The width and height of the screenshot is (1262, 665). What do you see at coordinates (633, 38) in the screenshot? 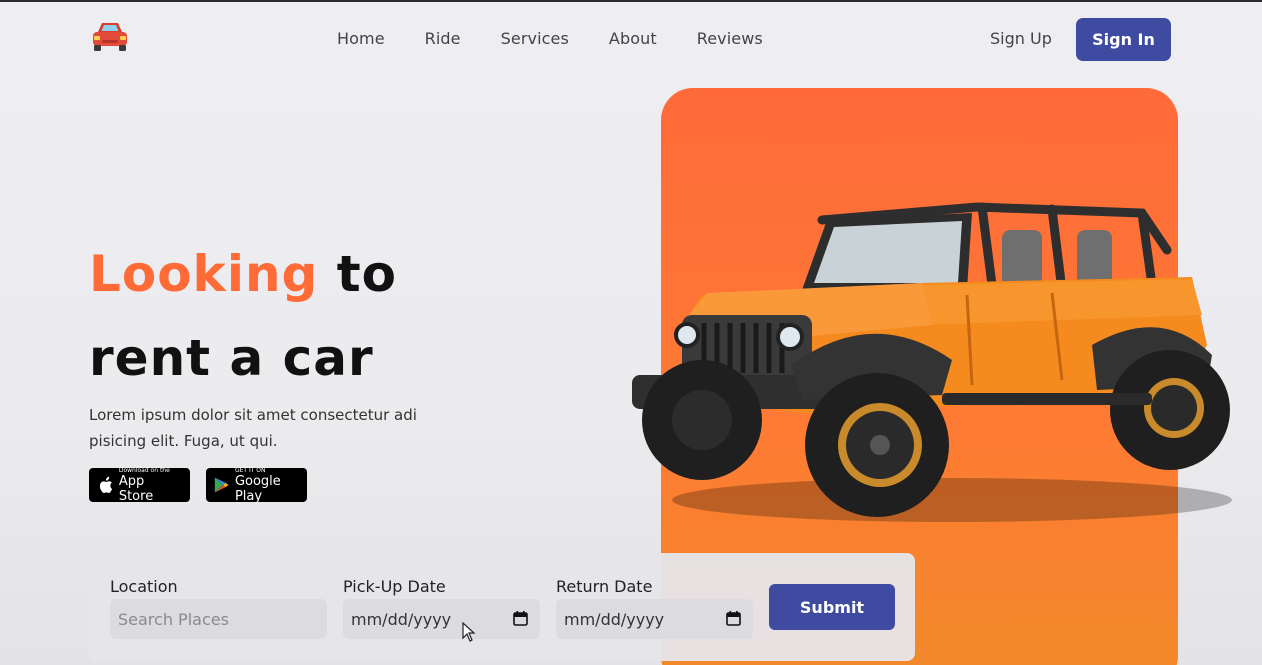
I see `nav-about: About` at bounding box center [633, 38].